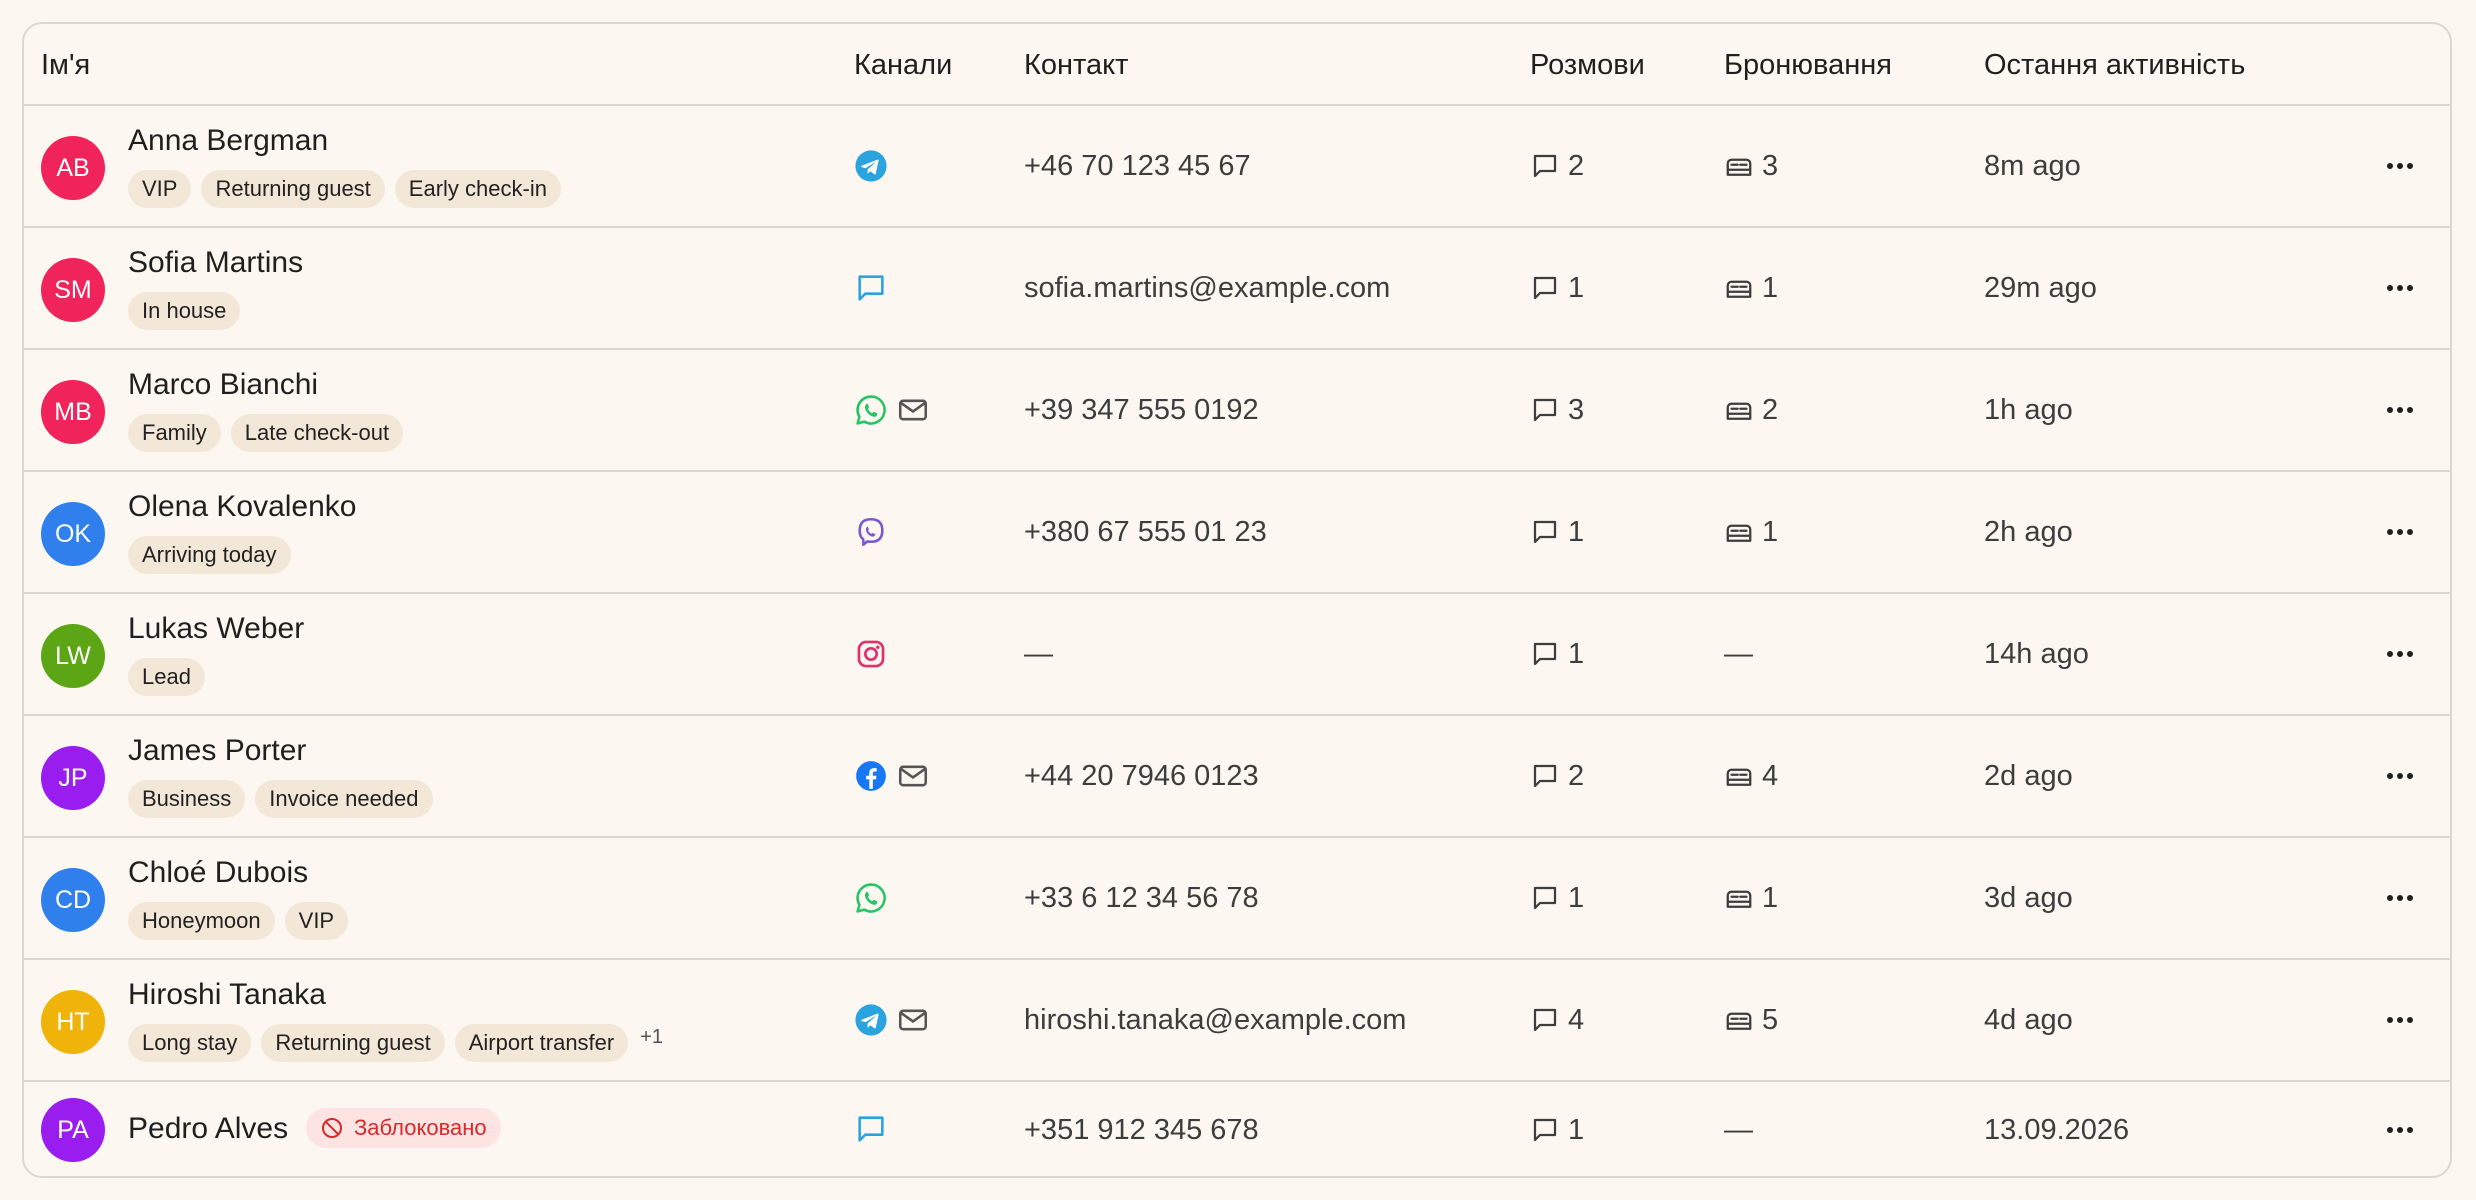 This screenshot has width=2476, height=1200. Describe the element at coordinates (903, 65) in the screenshot. I see `header-channels: Канали` at that location.